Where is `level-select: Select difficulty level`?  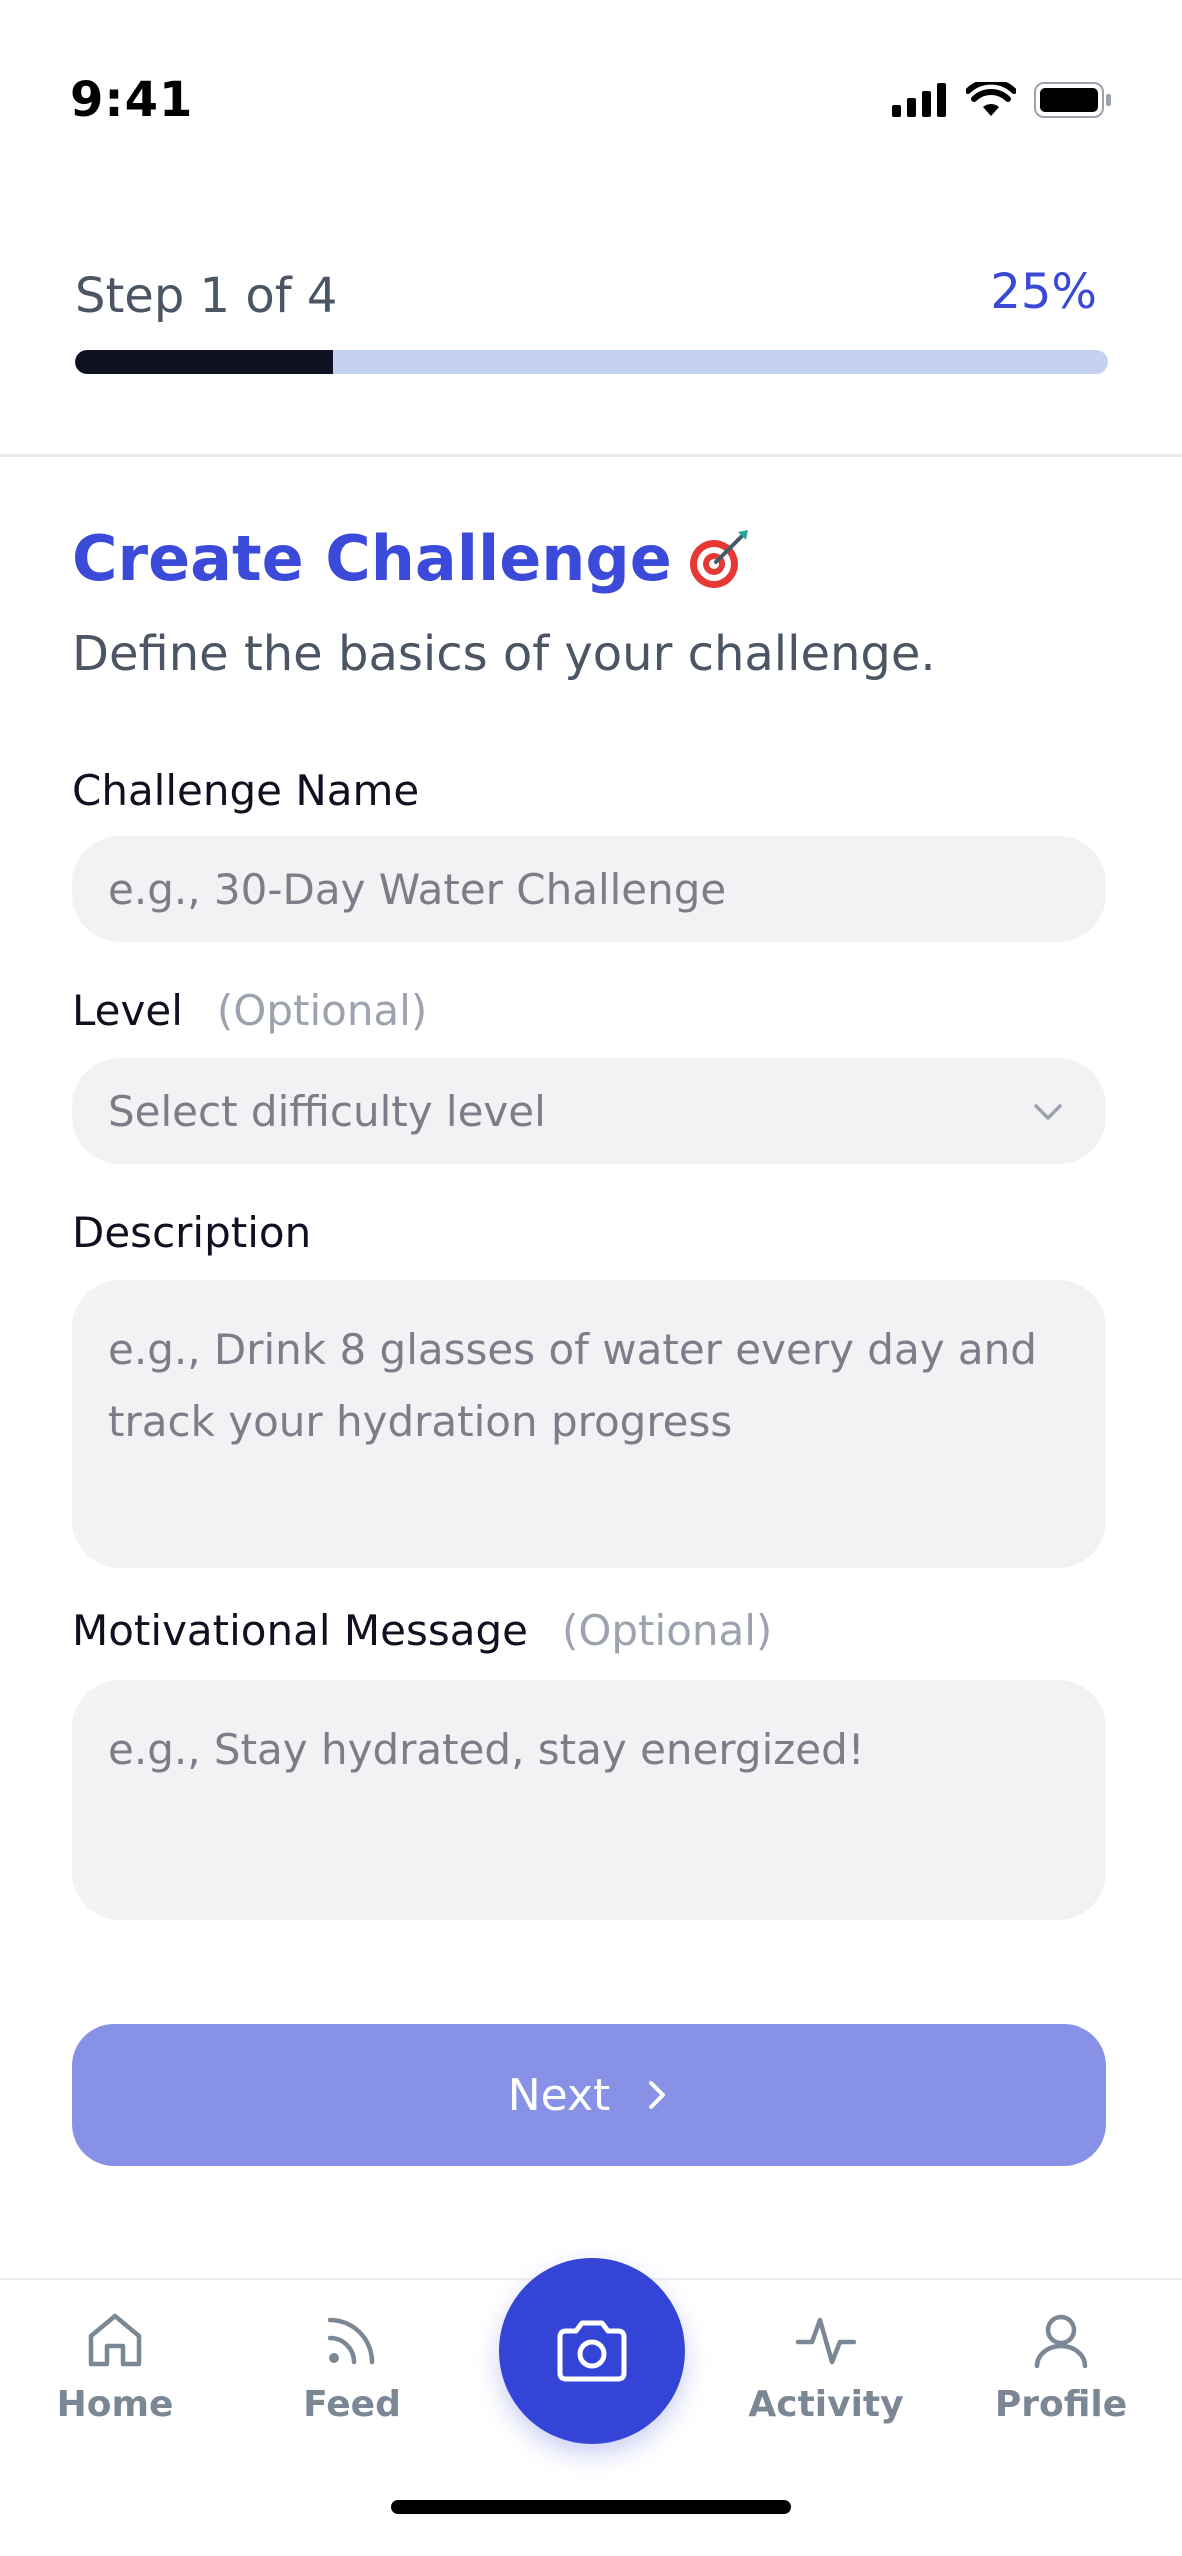 level-select: Select difficulty level is located at coordinates (589, 1111).